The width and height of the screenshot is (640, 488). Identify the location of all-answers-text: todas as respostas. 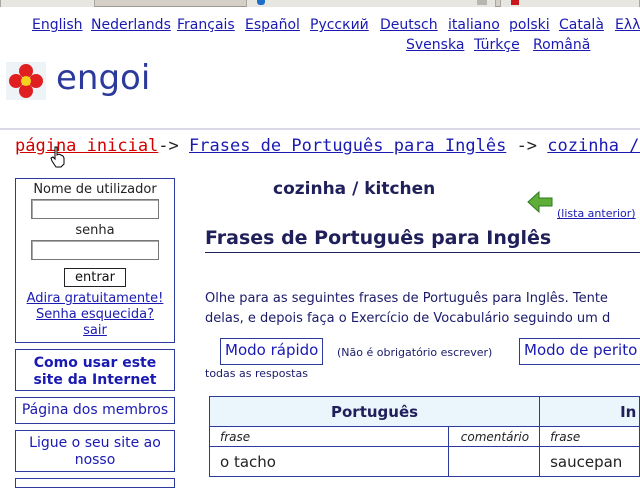
(256, 373).